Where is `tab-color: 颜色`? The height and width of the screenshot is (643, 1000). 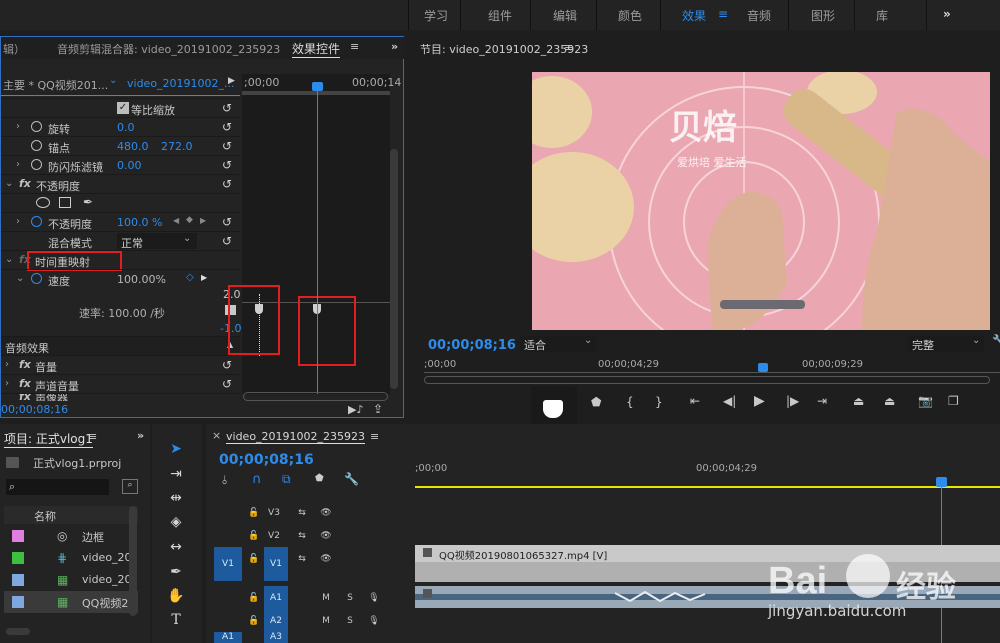 tab-color: 颜色 is located at coordinates (630, 15).